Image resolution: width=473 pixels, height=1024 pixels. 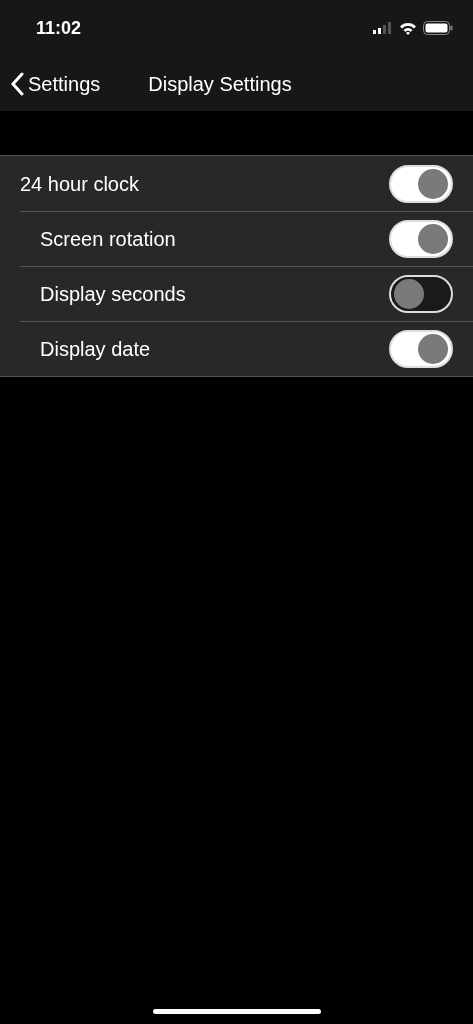 What do you see at coordinates (17, 83) in the screenshot?
I see `chevron-left-icon` at bounding box center [17, 83].